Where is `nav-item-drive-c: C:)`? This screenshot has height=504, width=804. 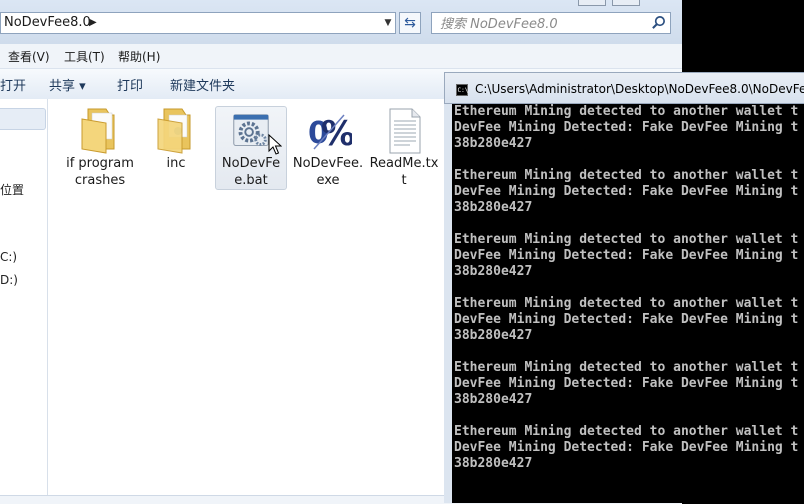 nav-item-drive-c: C:) is located at coordinates (8, 257).